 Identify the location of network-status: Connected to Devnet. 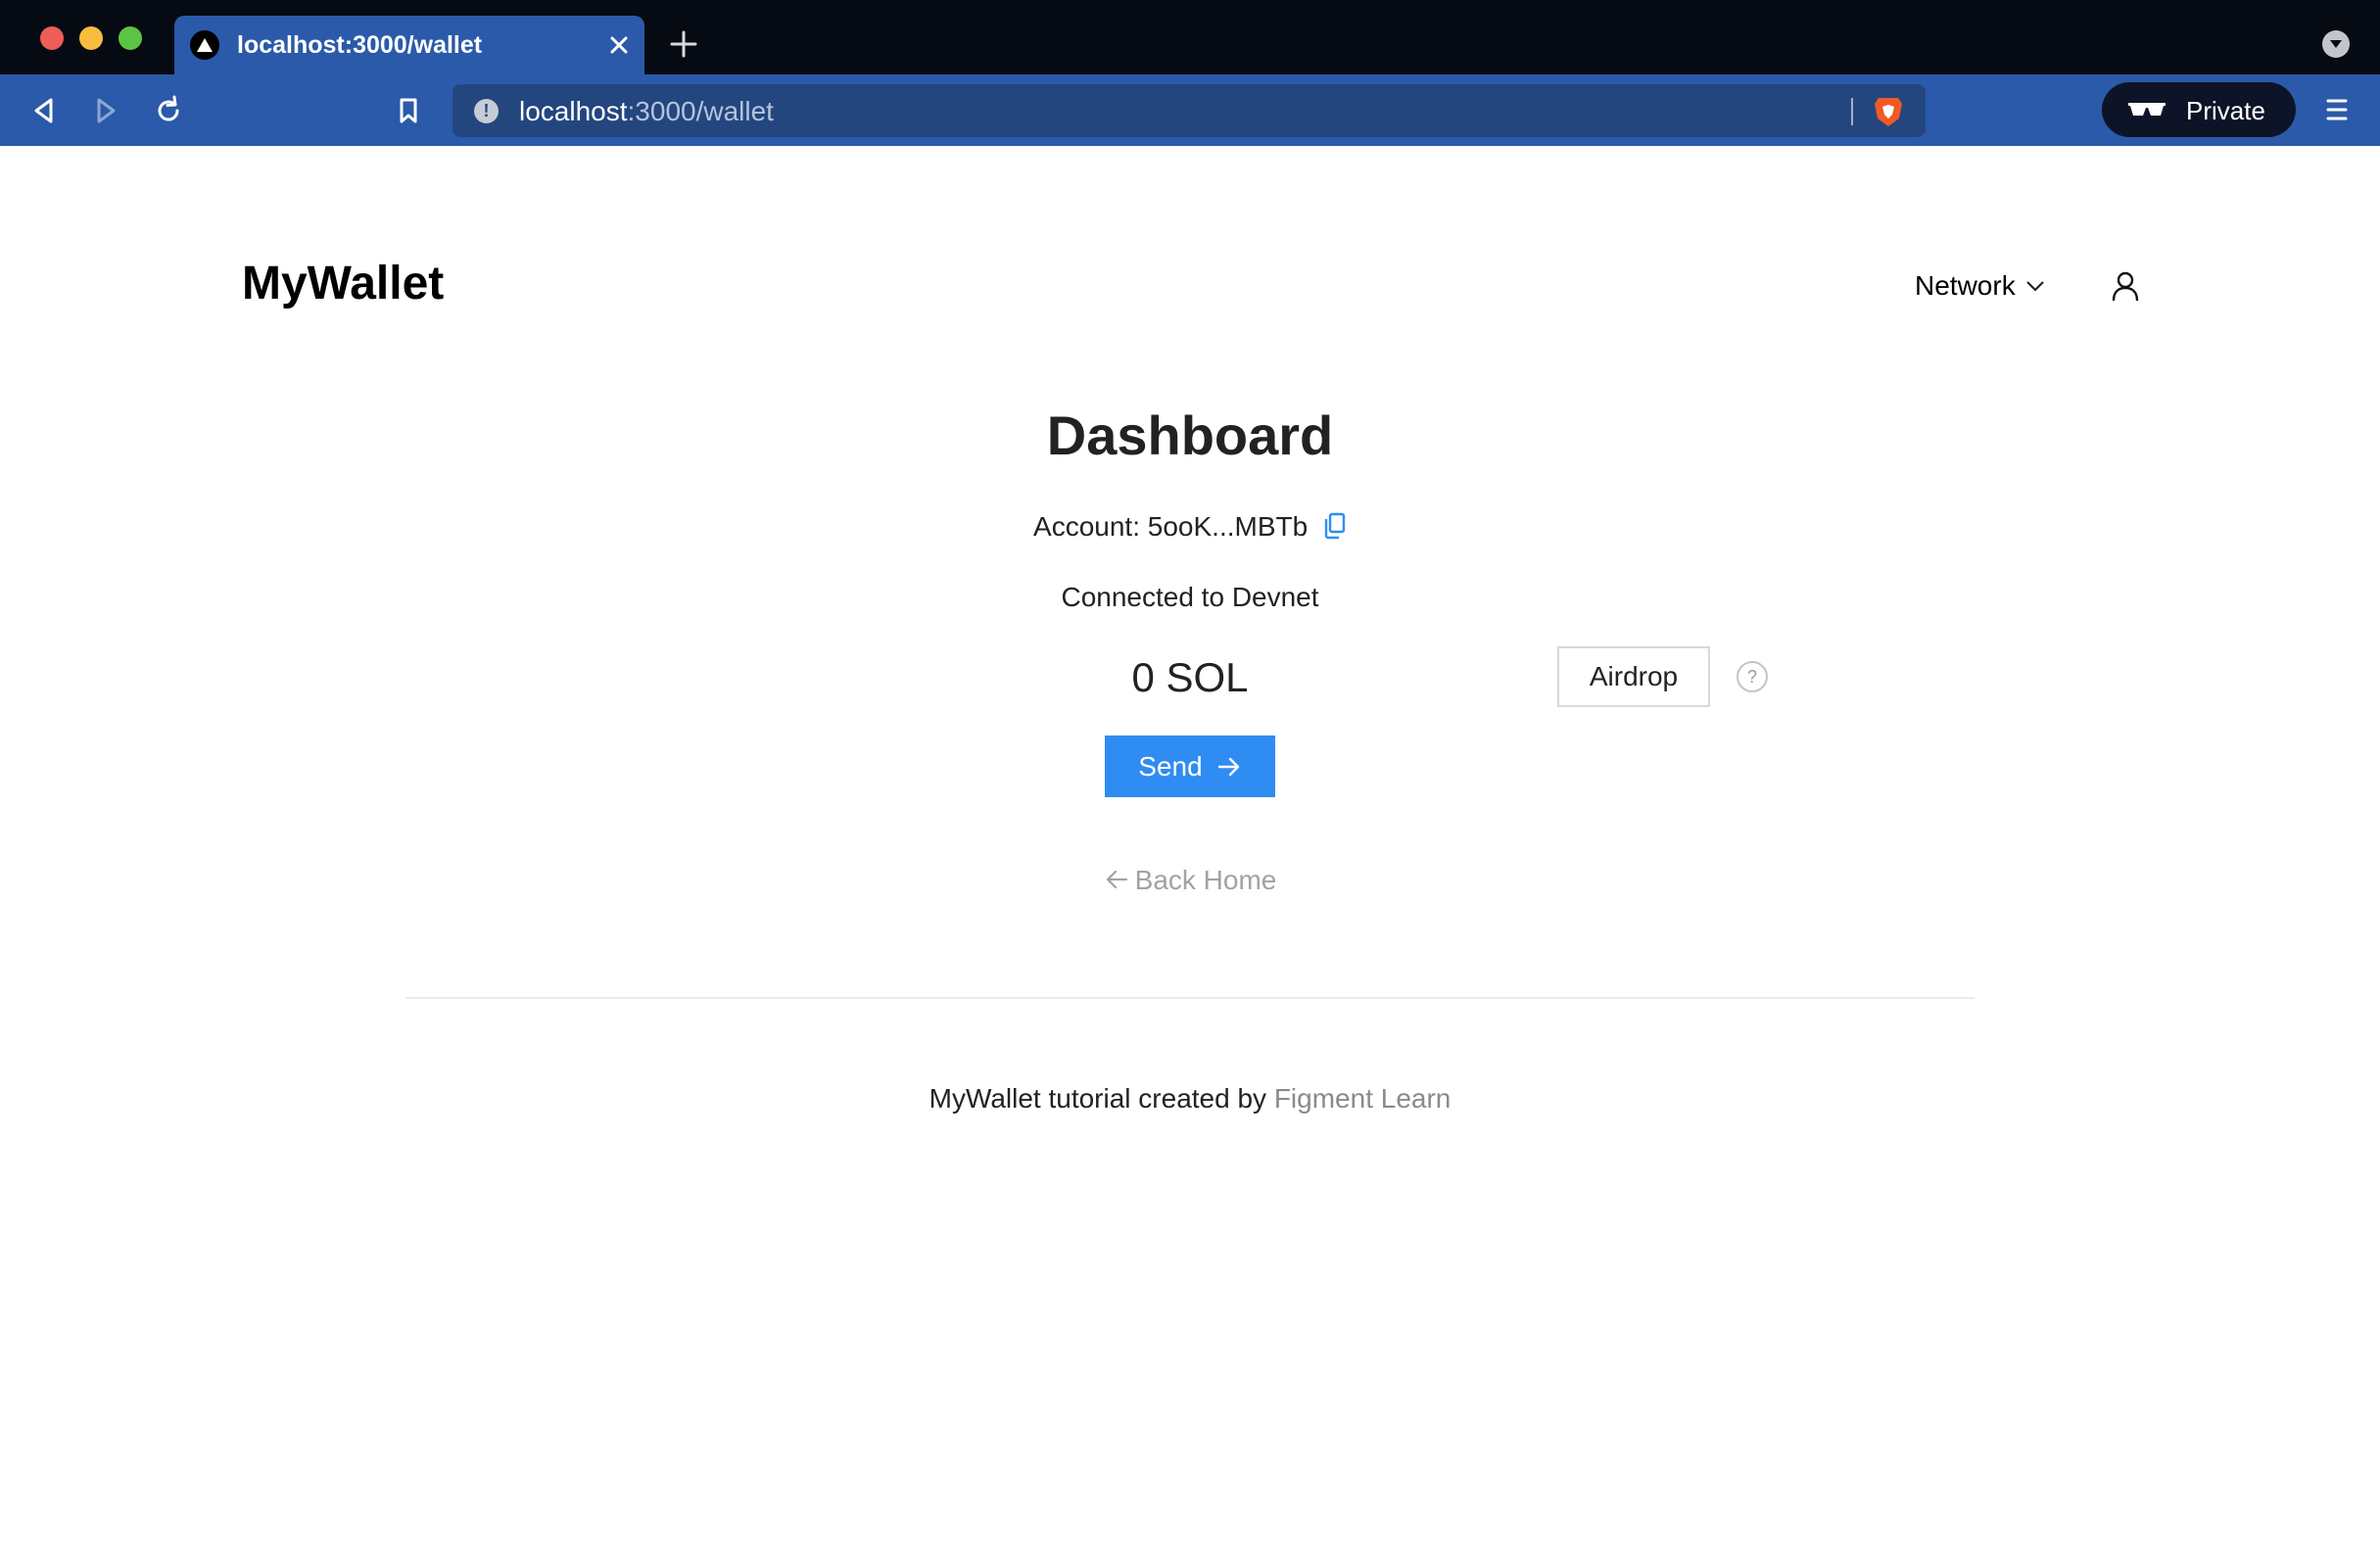
(1190, 597).